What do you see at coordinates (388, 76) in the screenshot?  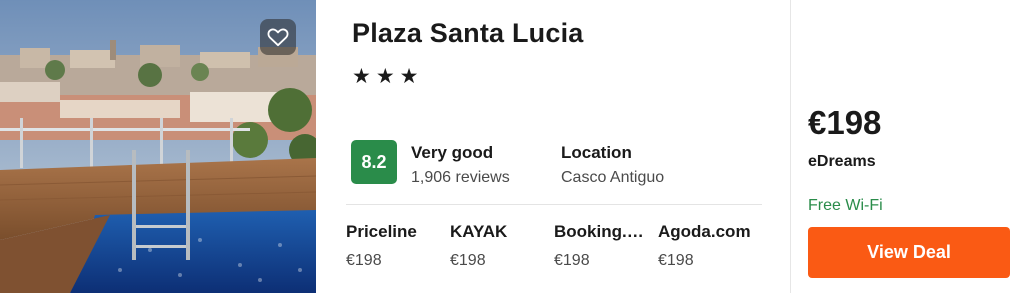 I see `star-rating: ★★★` at bounding box center [388, 76].